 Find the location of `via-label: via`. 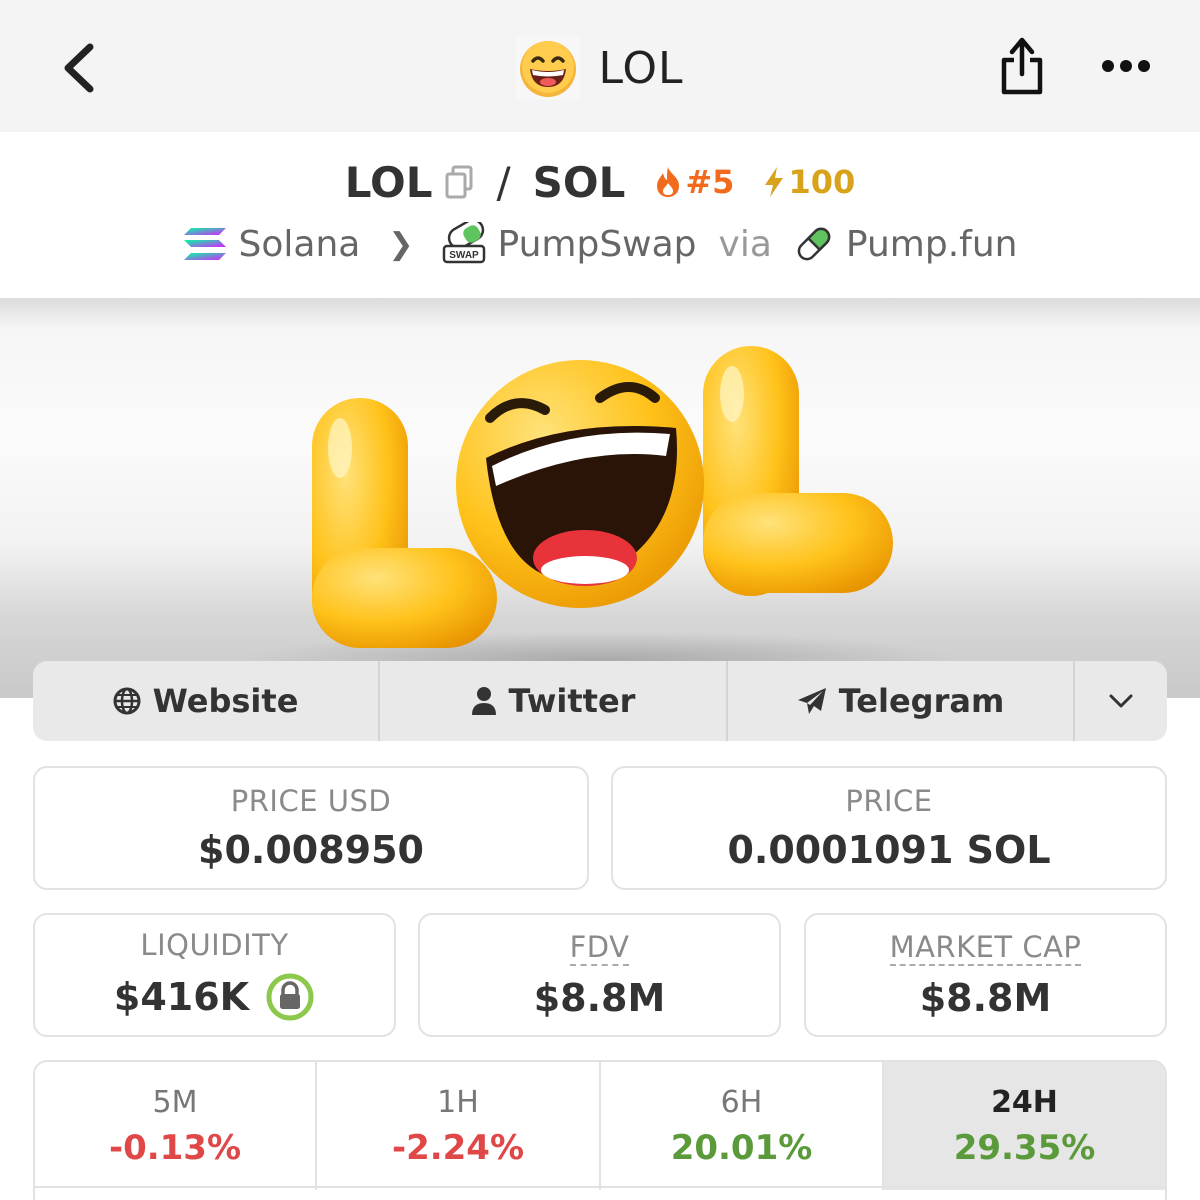

via-label: via is located at coordinates (745, 244).